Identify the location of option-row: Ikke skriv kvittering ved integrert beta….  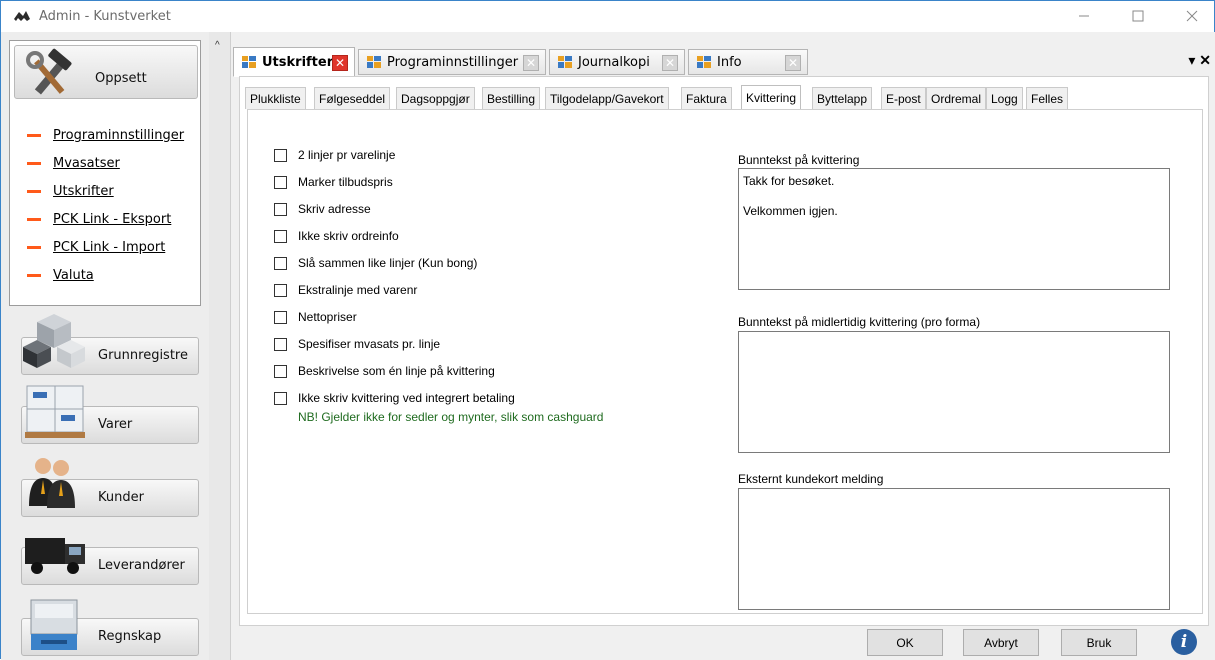
(394, 398).